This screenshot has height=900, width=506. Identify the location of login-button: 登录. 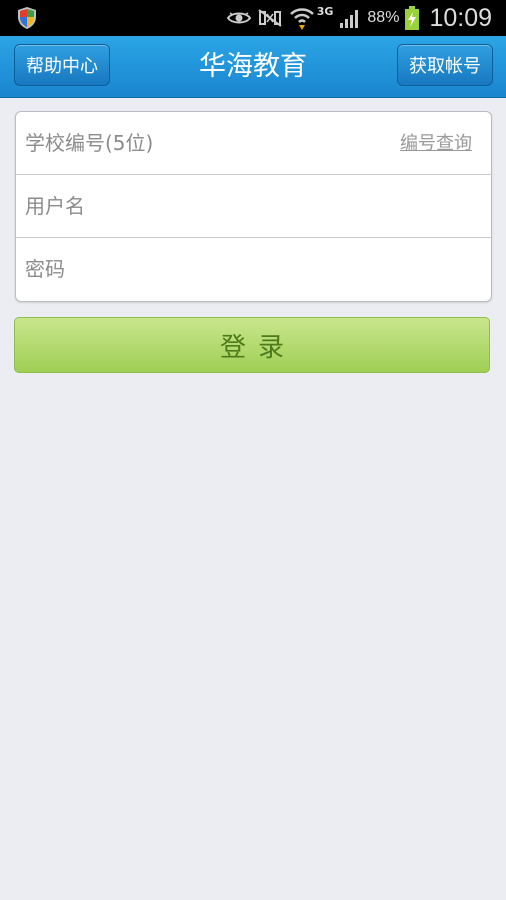
(252, 345).